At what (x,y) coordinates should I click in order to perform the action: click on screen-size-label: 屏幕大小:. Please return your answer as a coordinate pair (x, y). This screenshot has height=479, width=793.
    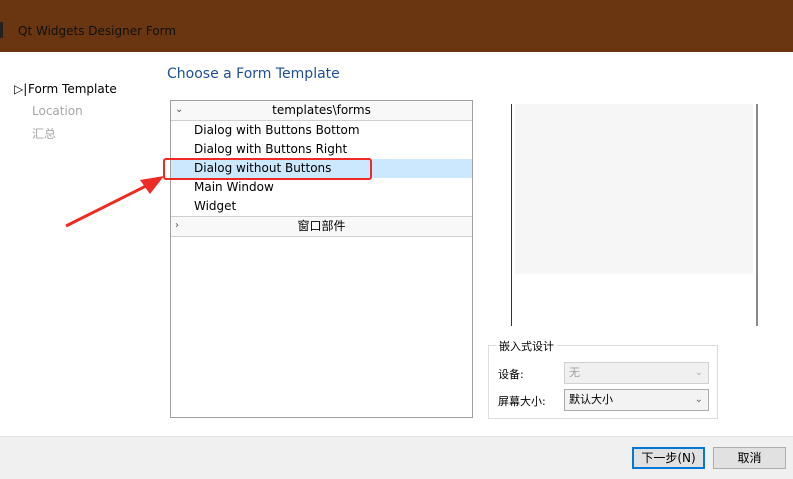
    Looking at the image, I should click on (522, 401).